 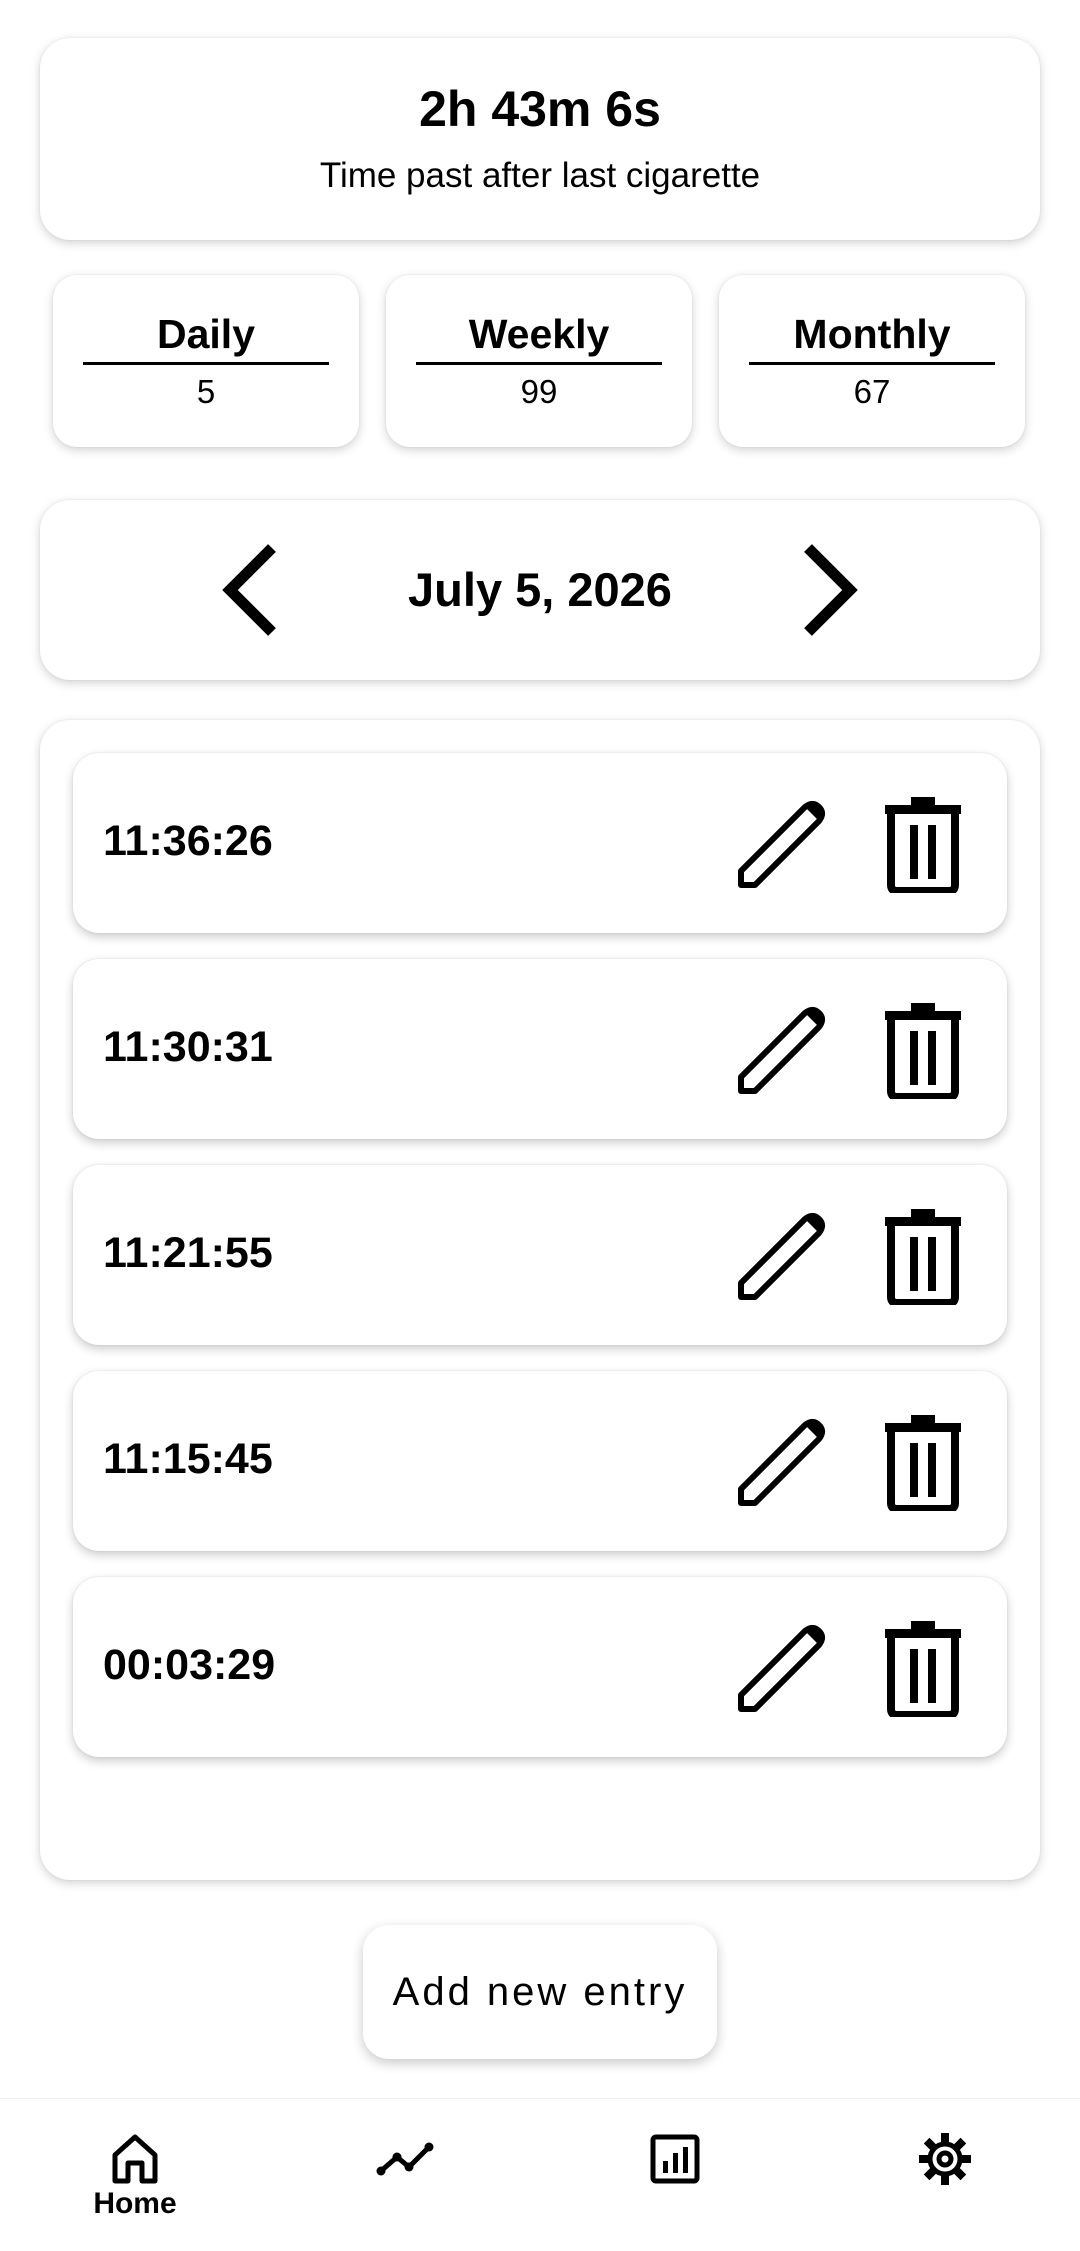 I want to click on daily-count: 5, so click(x=206, y=391).